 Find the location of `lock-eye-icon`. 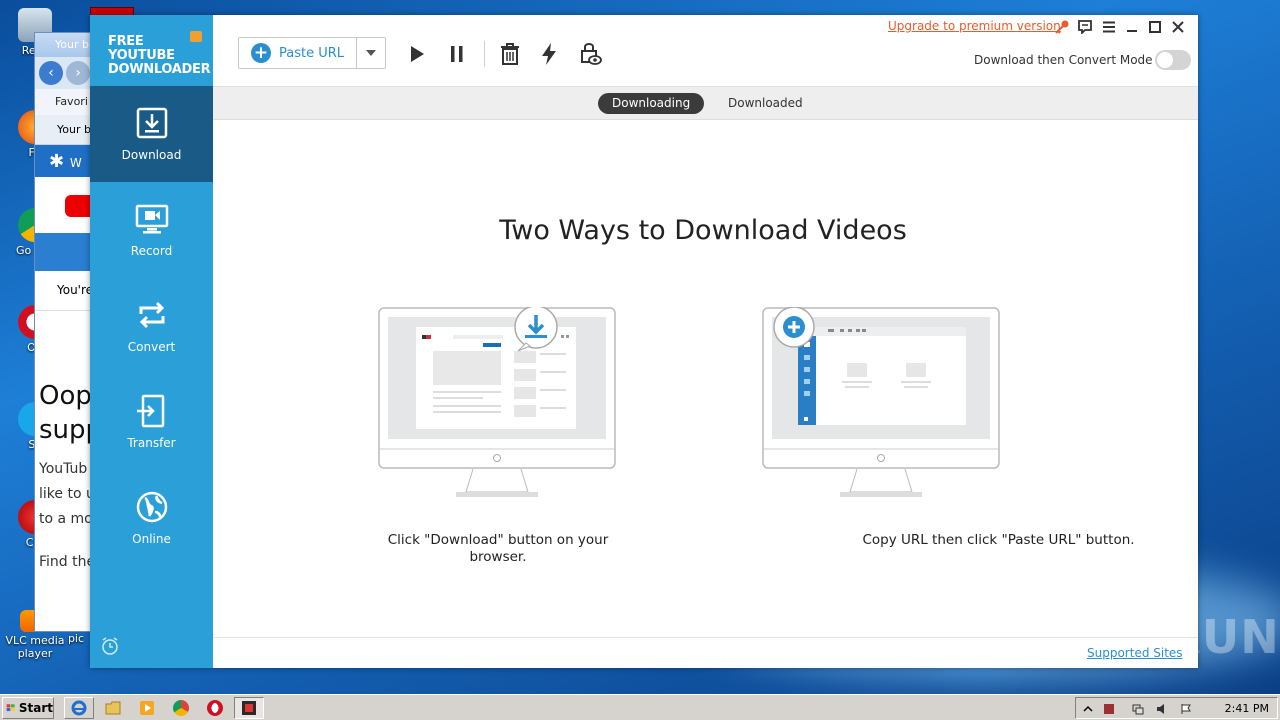

lock-eye-icon is located at coordinates (591, 54).